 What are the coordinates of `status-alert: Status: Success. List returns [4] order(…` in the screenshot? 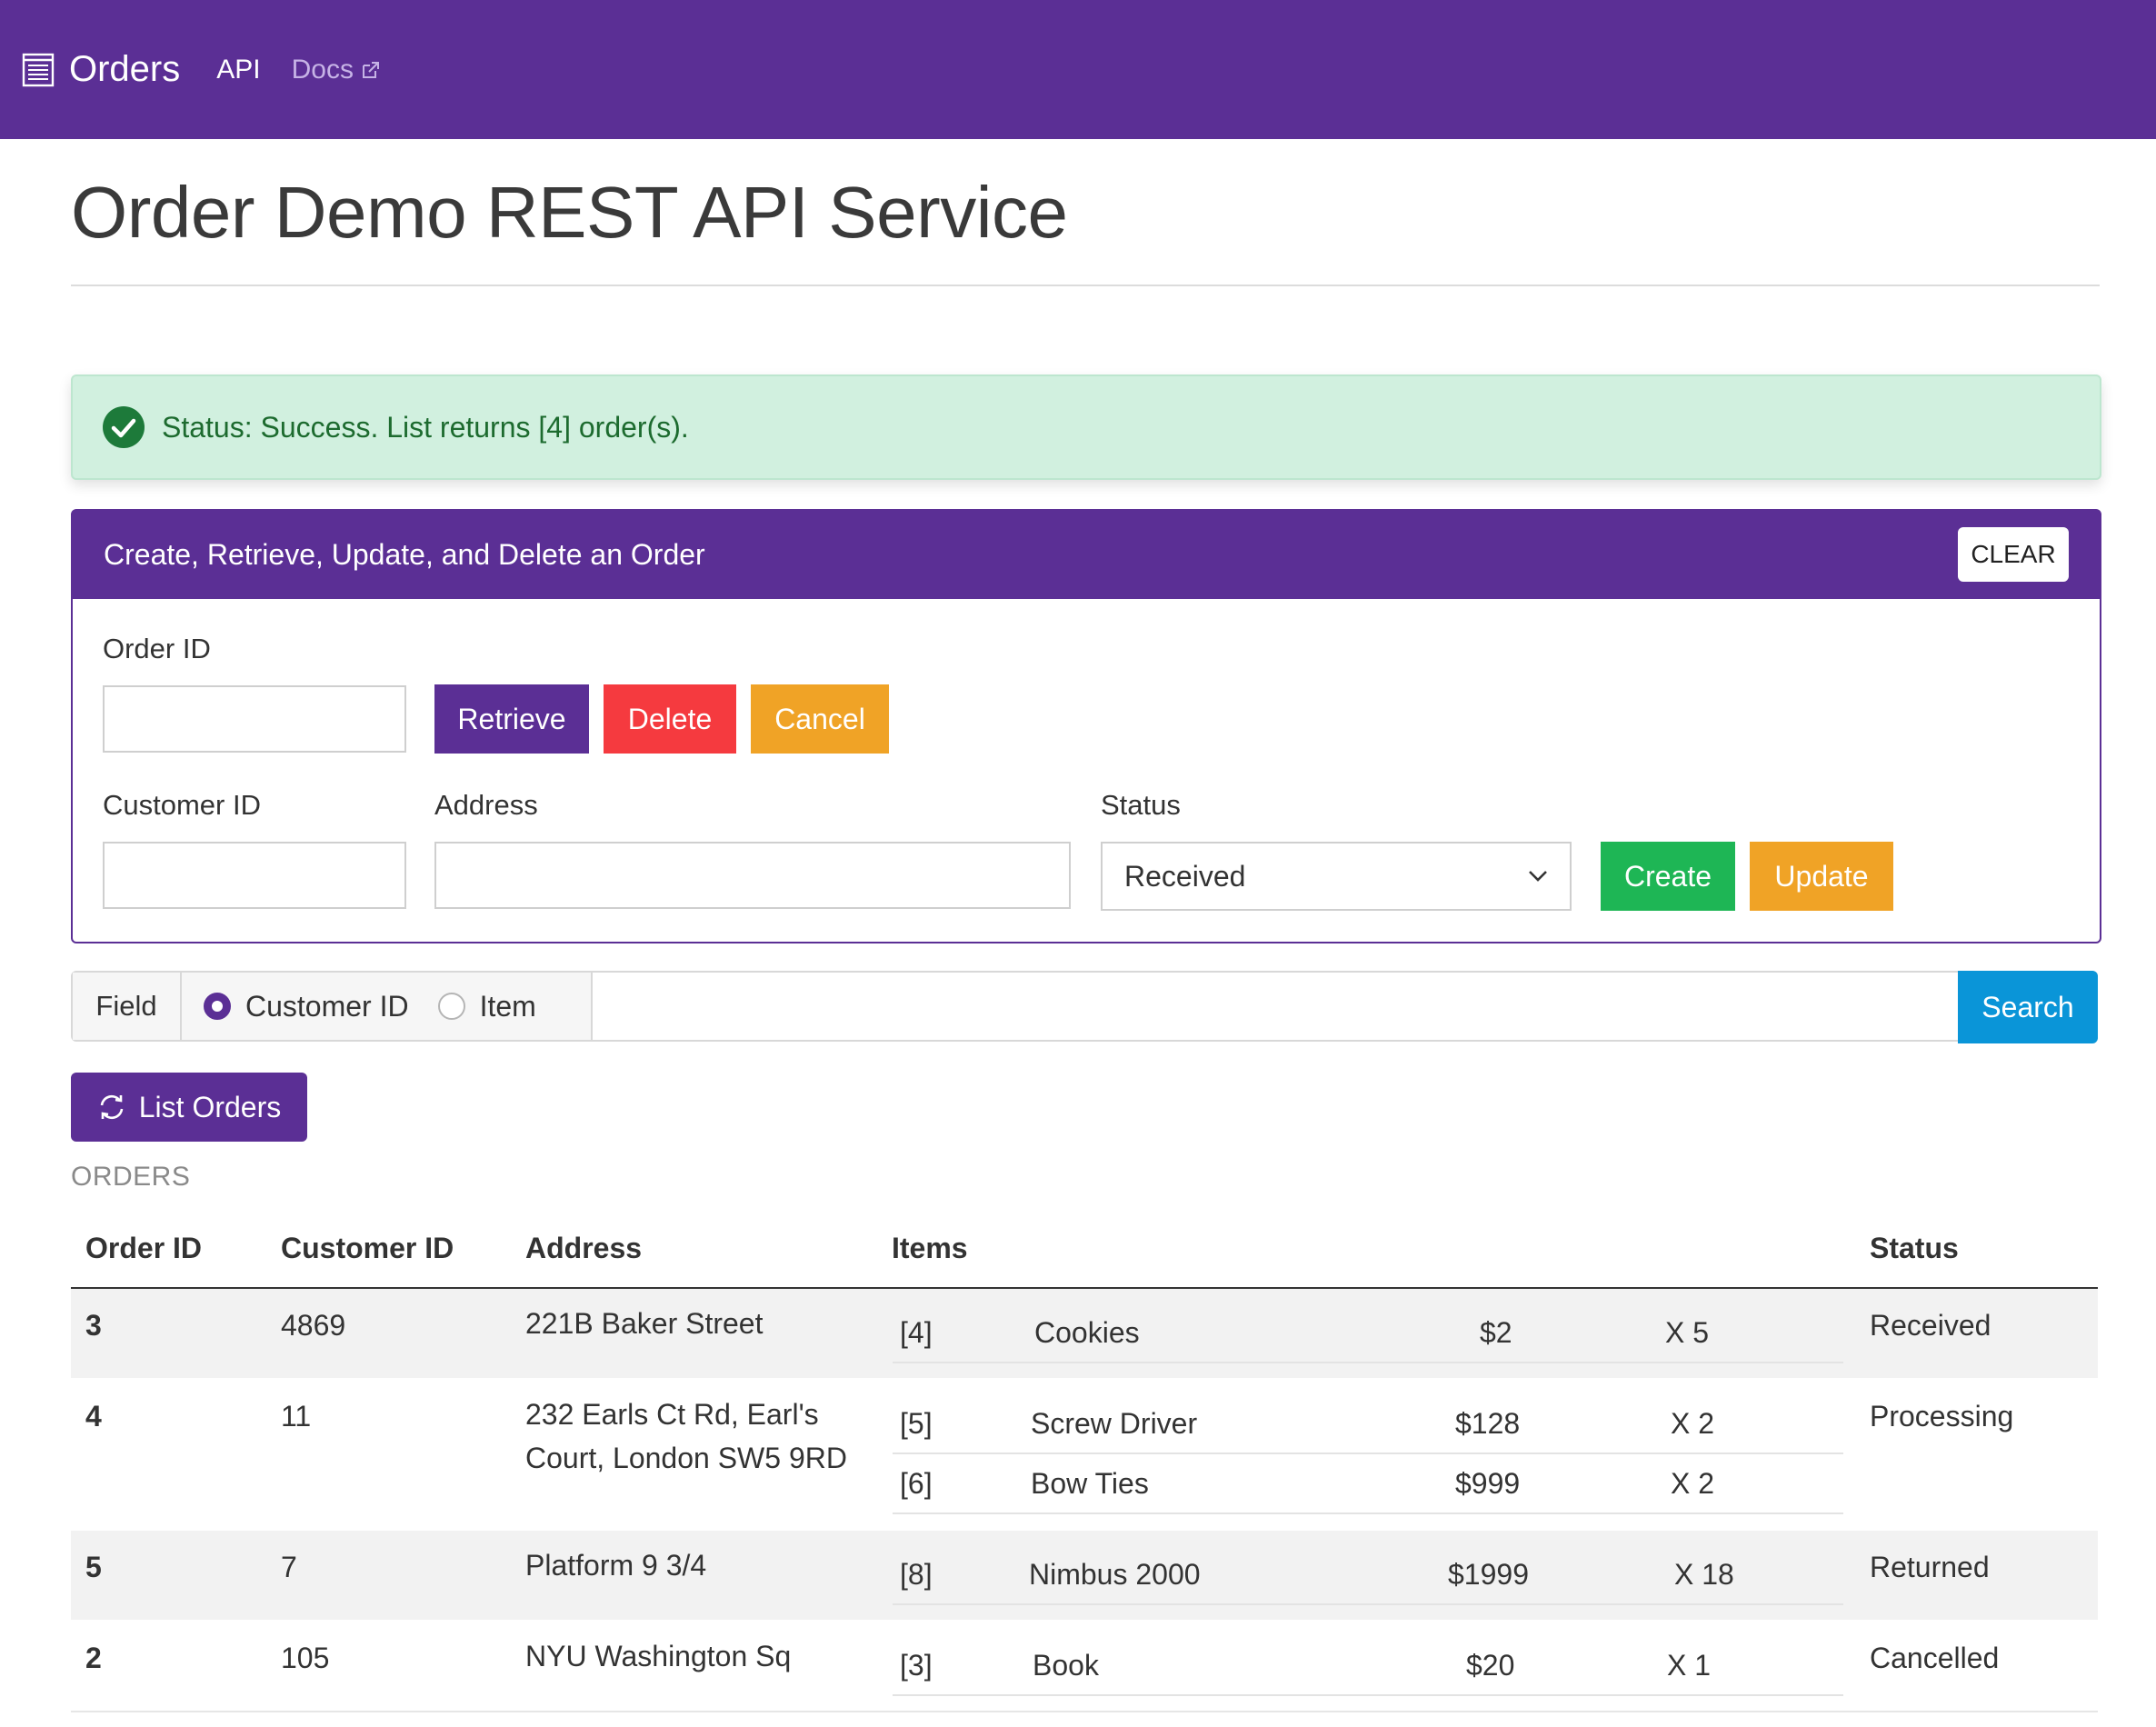 It's located at (1086, 427).